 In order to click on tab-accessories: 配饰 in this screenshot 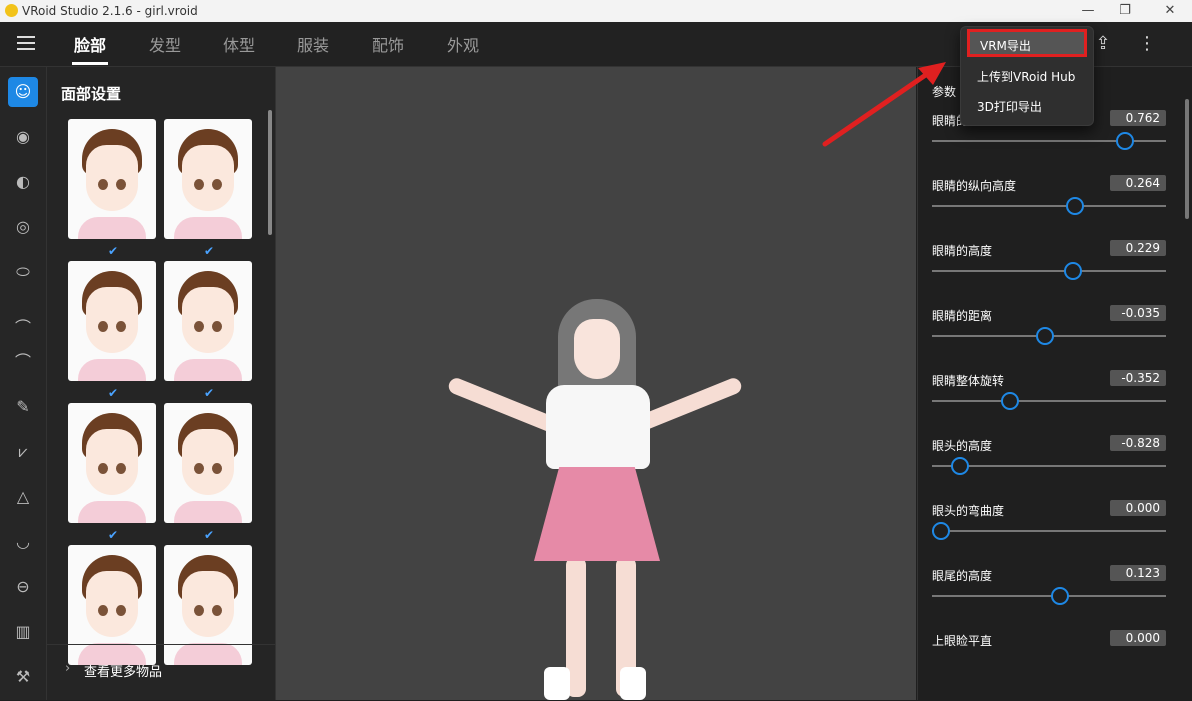, I will do `click(388, 44)`.